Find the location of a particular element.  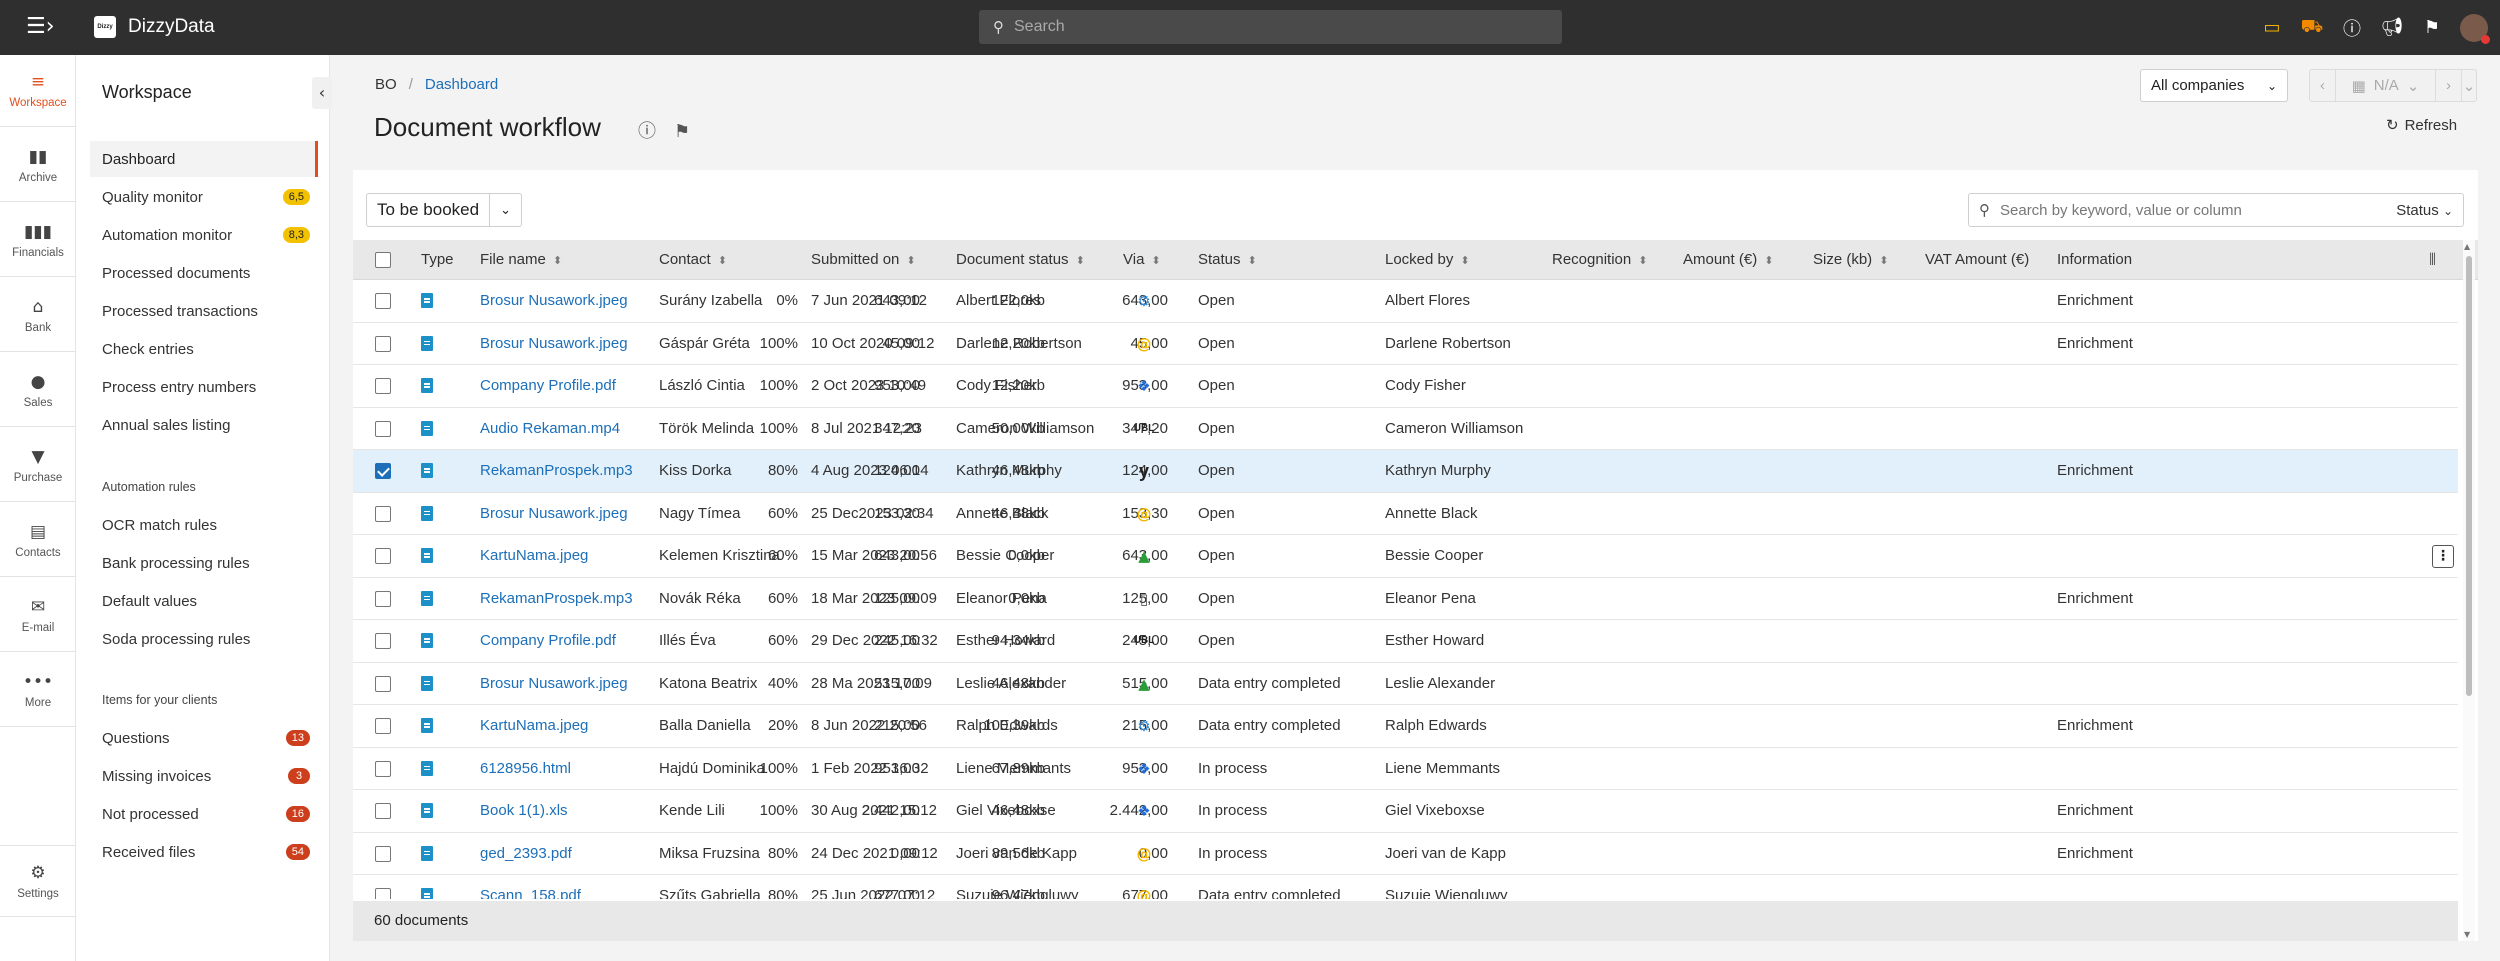

companies-select: All companies ⌄ is located at coordinates (2214, 85).